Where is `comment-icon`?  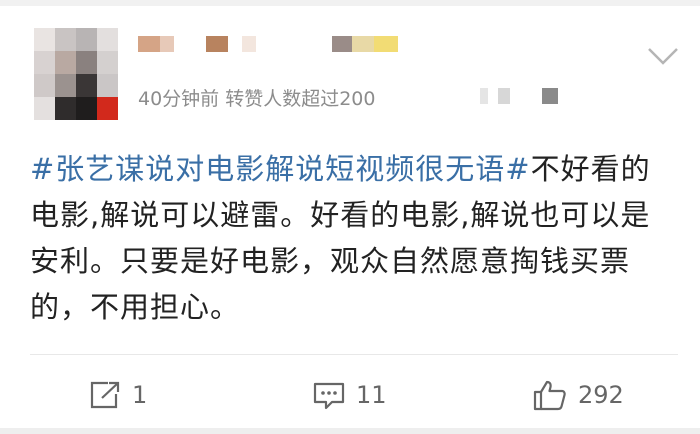
comment-icon is located at coordinates (329, 396).